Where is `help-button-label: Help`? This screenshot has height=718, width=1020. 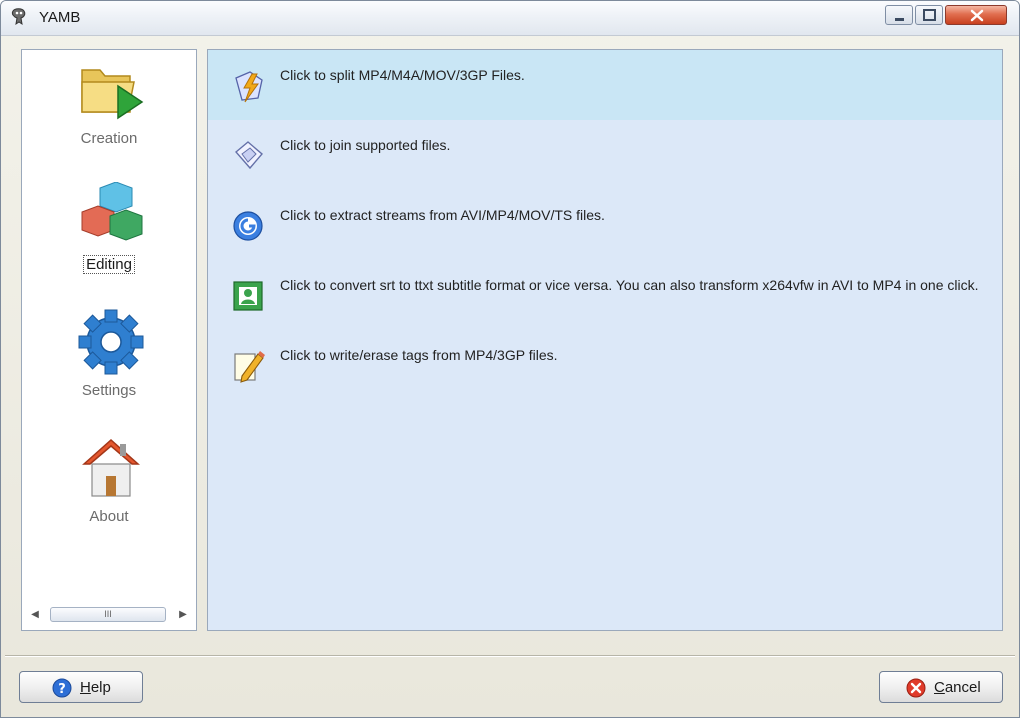
help-button-label: Help is located at coordinates (95, 687).